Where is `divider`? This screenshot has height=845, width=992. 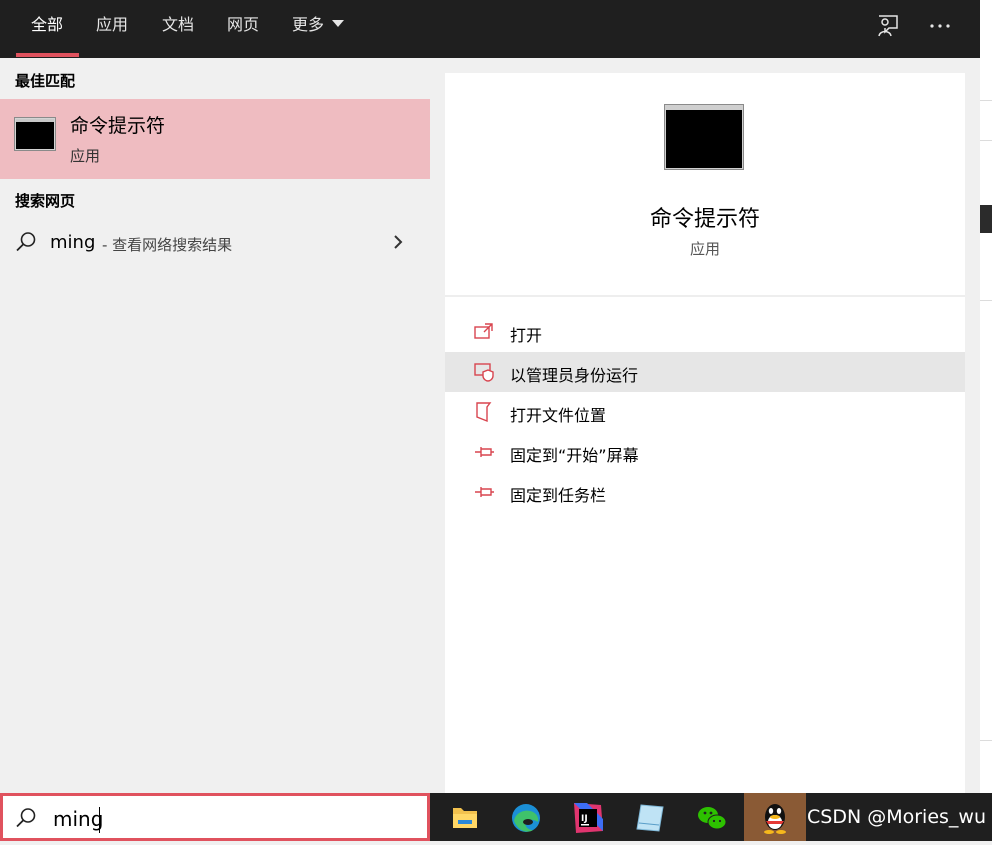 divider is located at coordinates (705, 296).